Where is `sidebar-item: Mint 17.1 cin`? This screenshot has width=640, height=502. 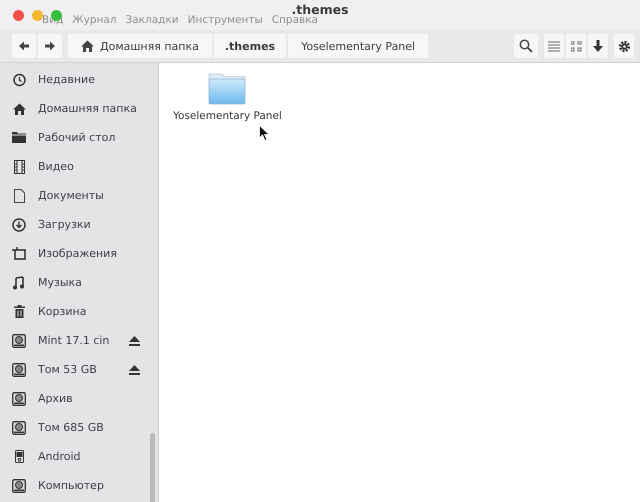 sidebar-item: Mint 17.1 cin is located at coordinates (70, 340).